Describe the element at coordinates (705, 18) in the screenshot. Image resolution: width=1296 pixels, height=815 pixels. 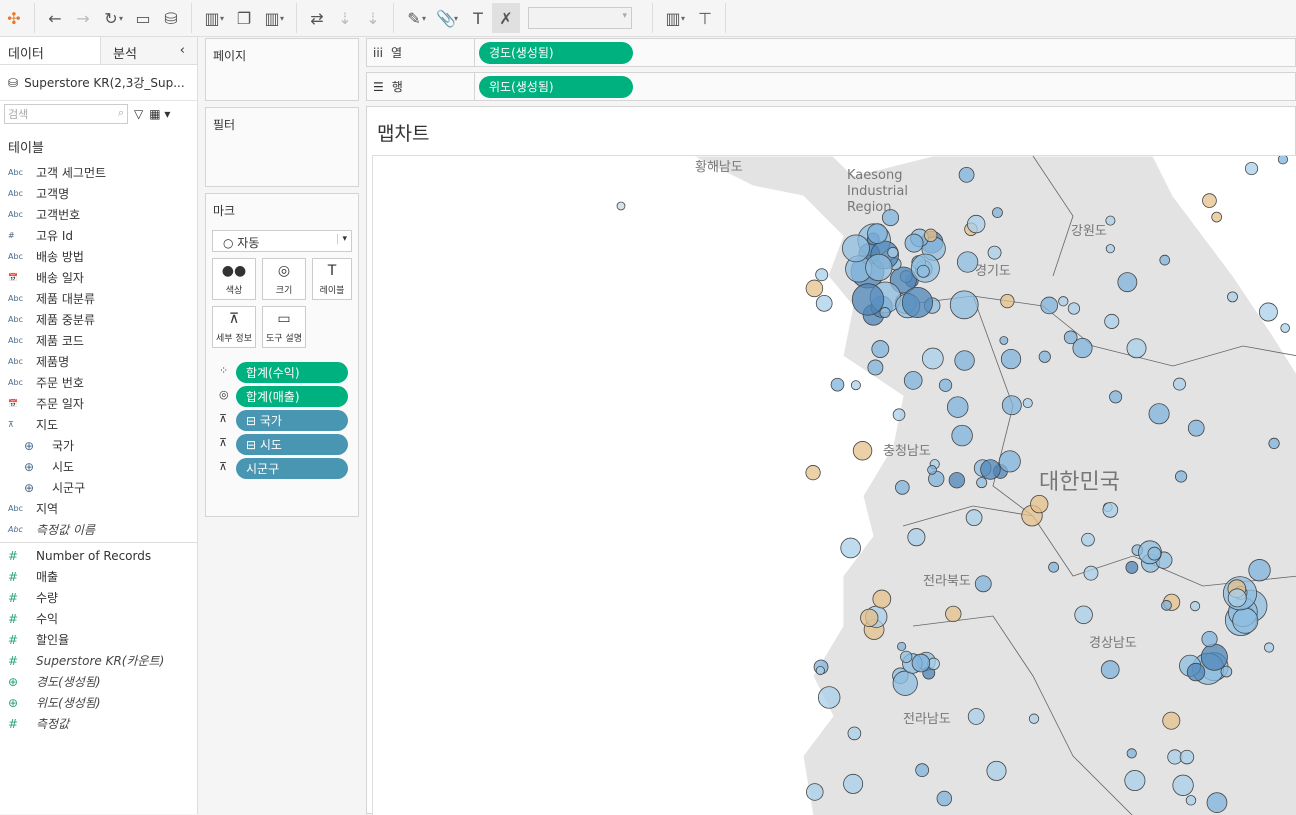
I see `presentation-icon: ⊤` at that location.